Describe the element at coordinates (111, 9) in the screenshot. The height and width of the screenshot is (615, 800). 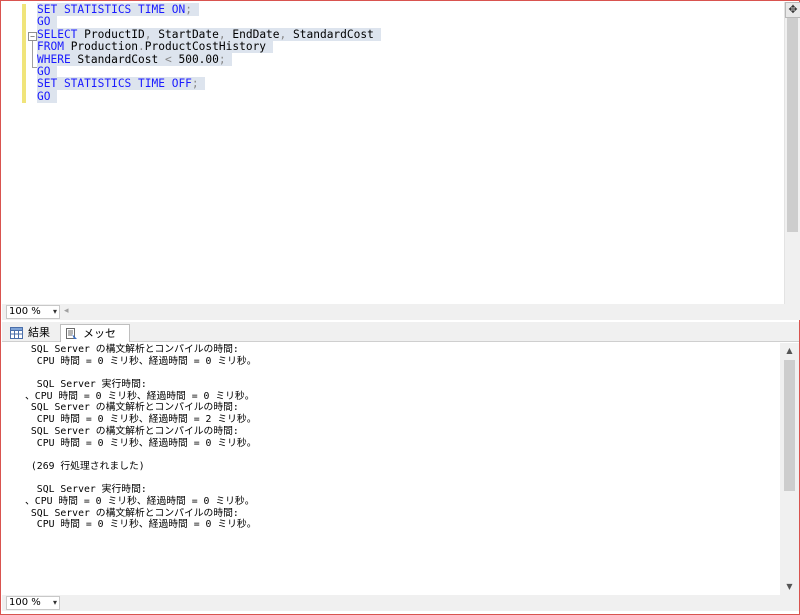
I see `code-token: SET STATISTICS TIME ON` at that location.